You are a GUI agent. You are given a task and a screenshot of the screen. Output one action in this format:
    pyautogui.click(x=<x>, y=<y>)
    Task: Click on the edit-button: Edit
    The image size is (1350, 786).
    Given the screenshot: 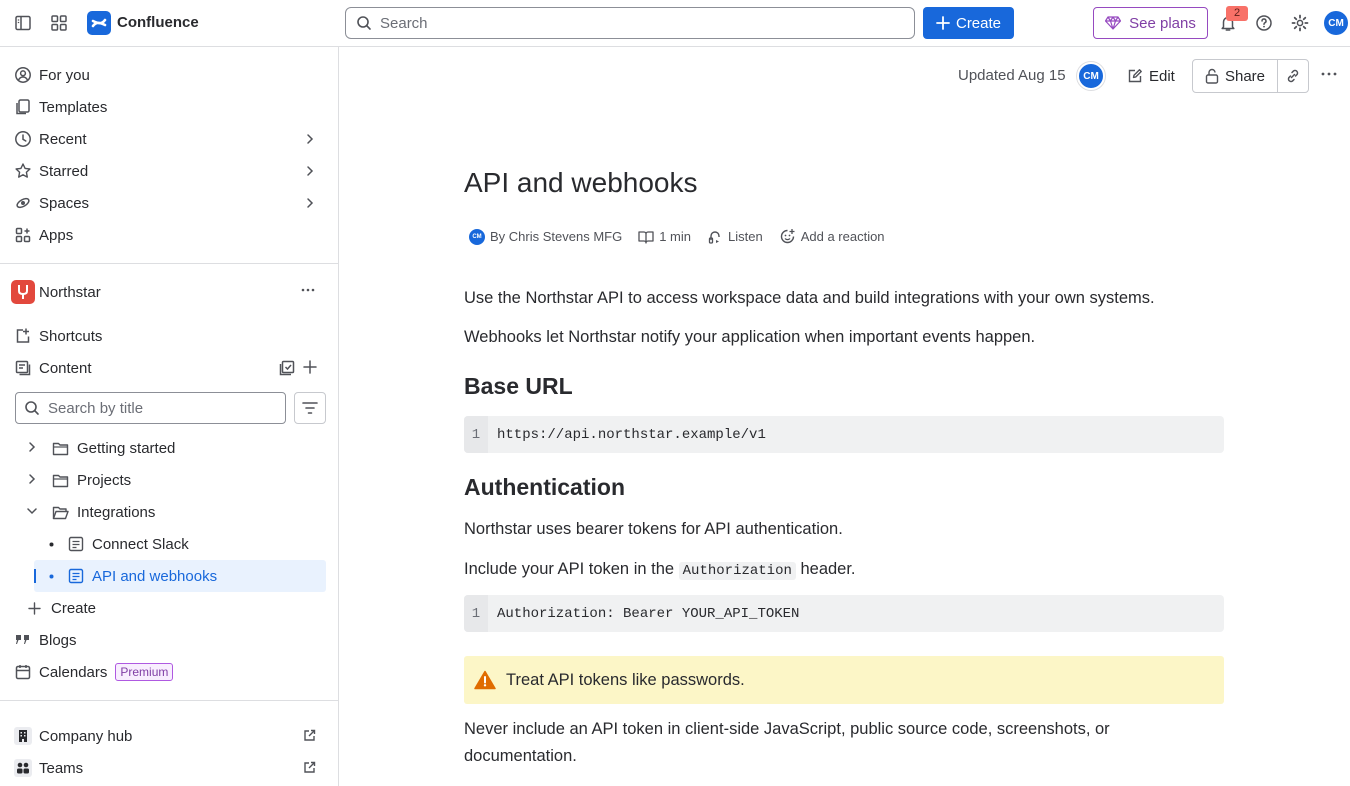 What is the action you would take?
    pyautogui.click(x=1151, y=76)
    